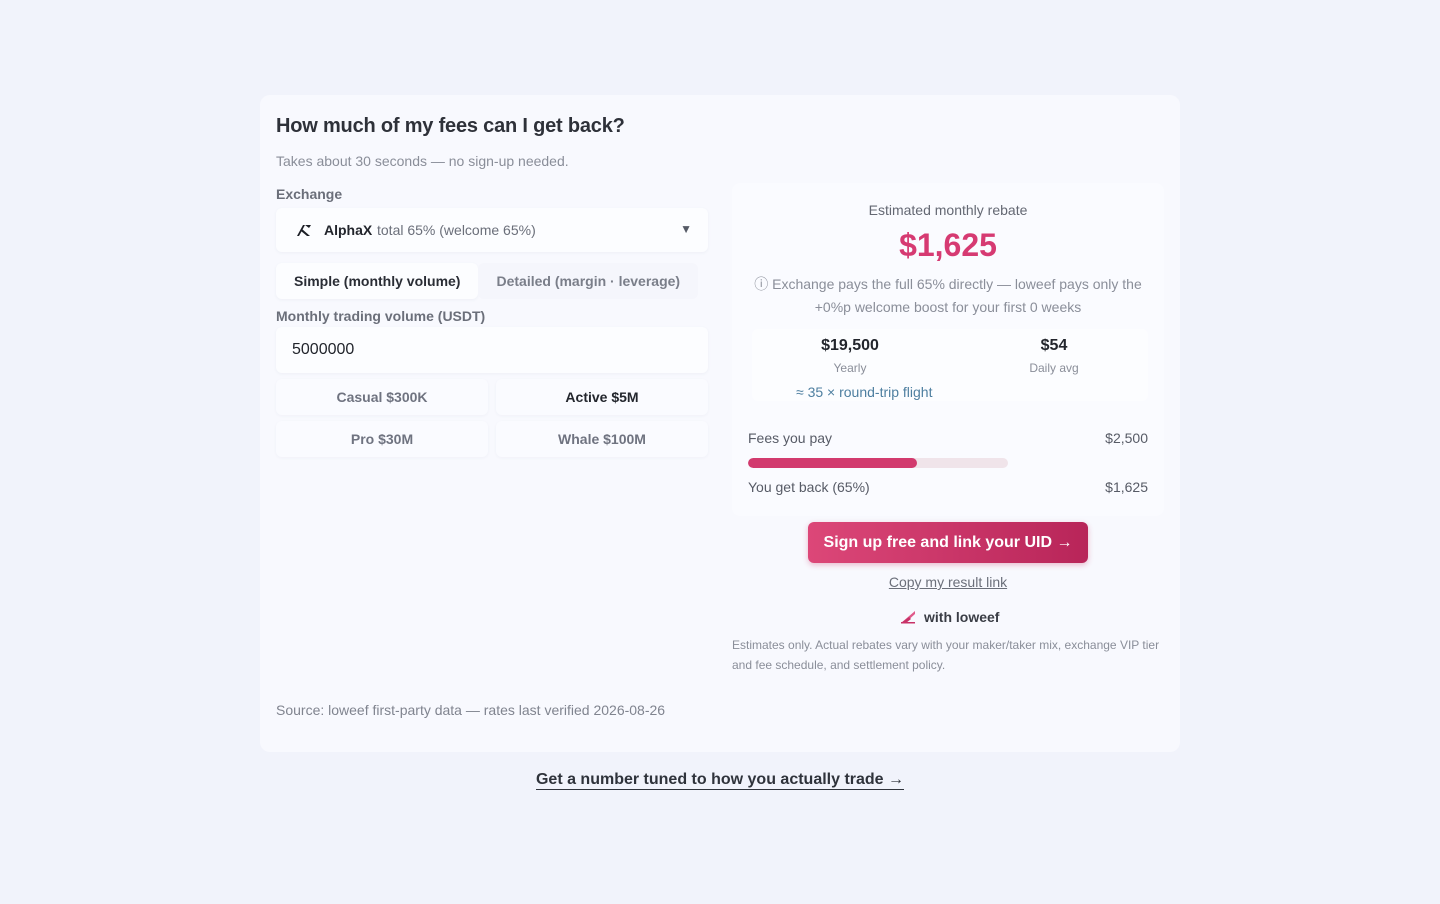 The width and height of the screenshot is (1440, 904). I want to click on calculator-title: How much of my fees can I get back?, so click(450, 126).